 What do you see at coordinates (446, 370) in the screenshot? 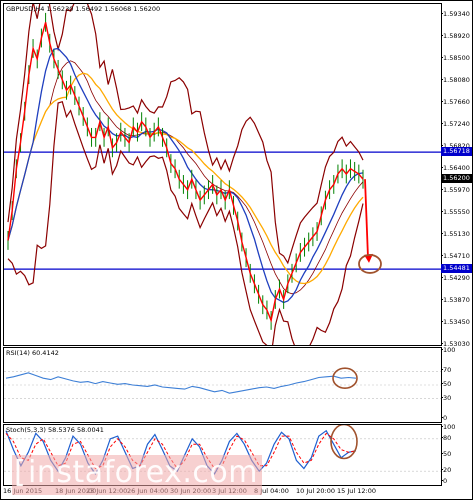
I see `rsi-tick-label: 70` at bounding box center [446, 370].